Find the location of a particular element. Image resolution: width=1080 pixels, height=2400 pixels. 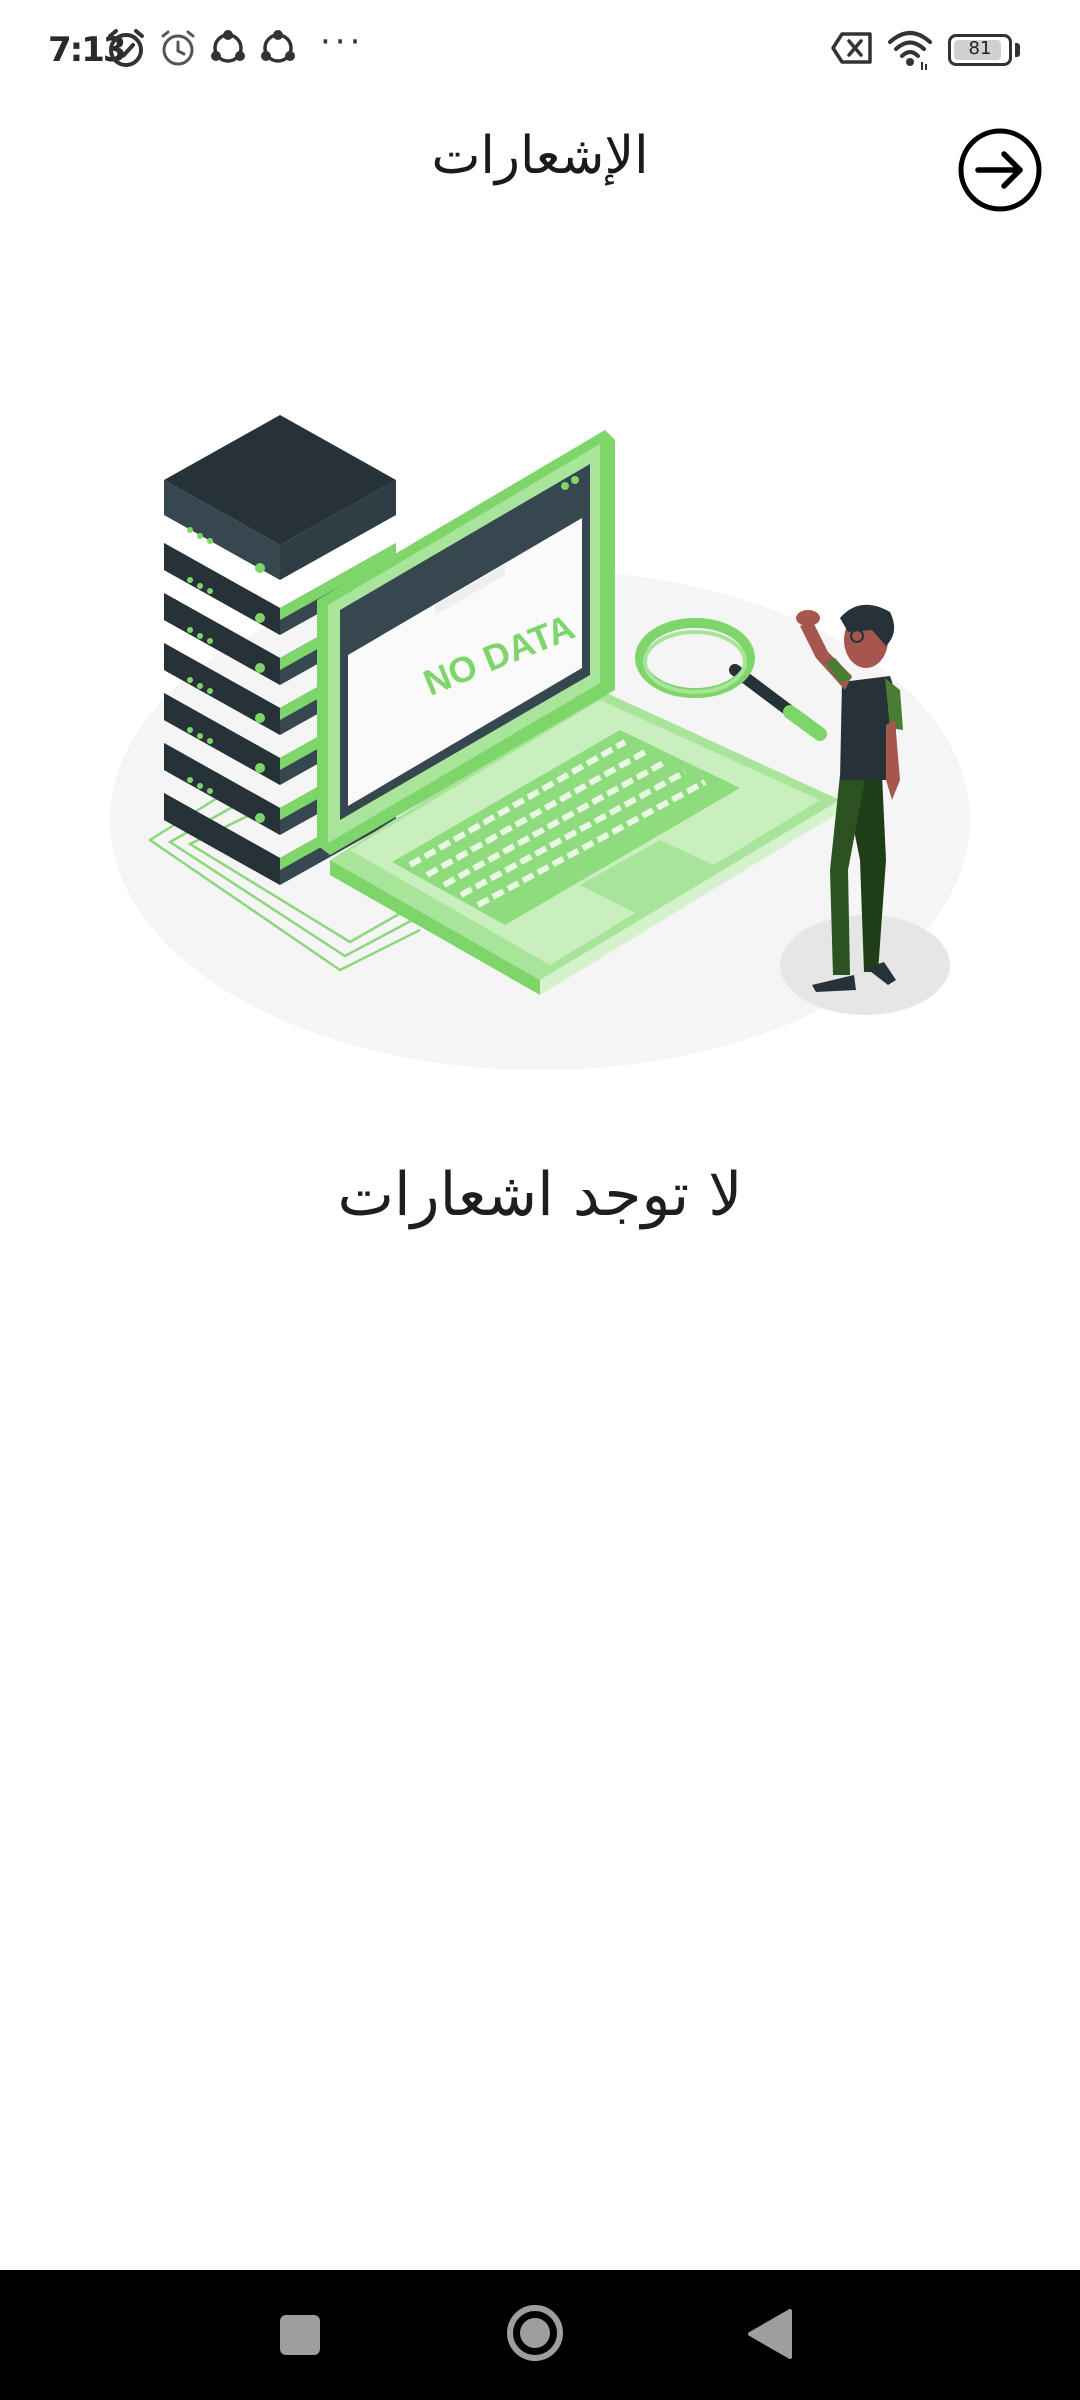

wifi-icon is located at coordinates (910, 51).